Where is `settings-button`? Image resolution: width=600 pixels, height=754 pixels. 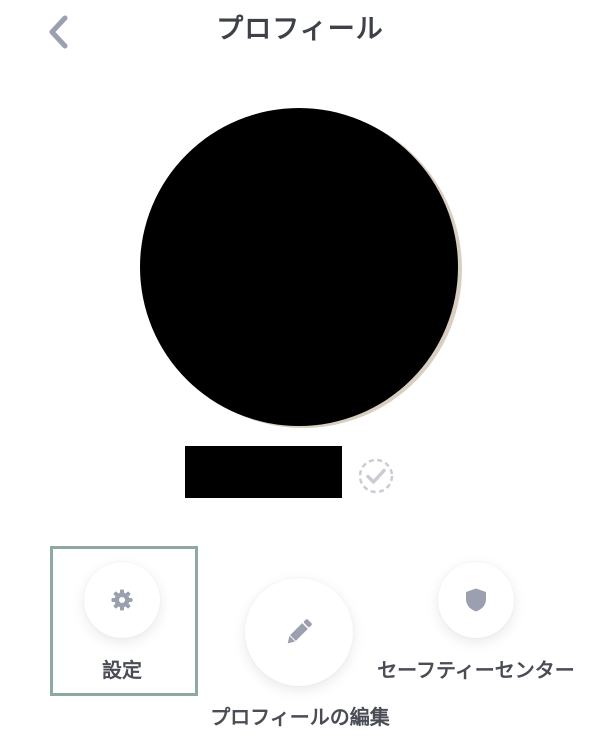 settings-button is located at coordinates (122, 600).